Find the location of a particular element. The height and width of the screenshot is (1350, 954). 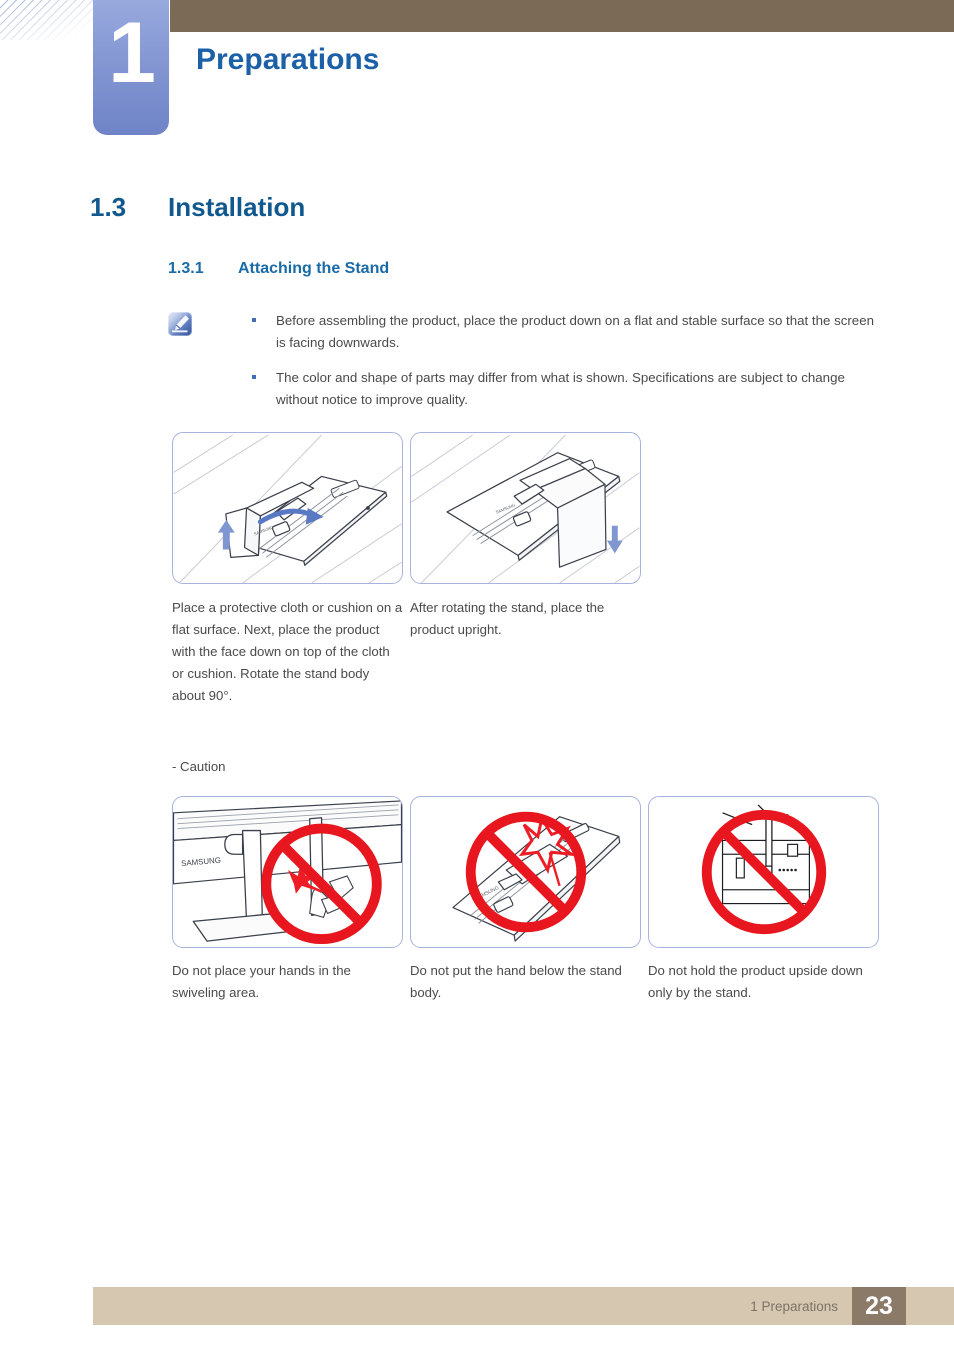

caution-figure-row: SAMSUNG SAMSUNG is located at coordinates (525, 872).